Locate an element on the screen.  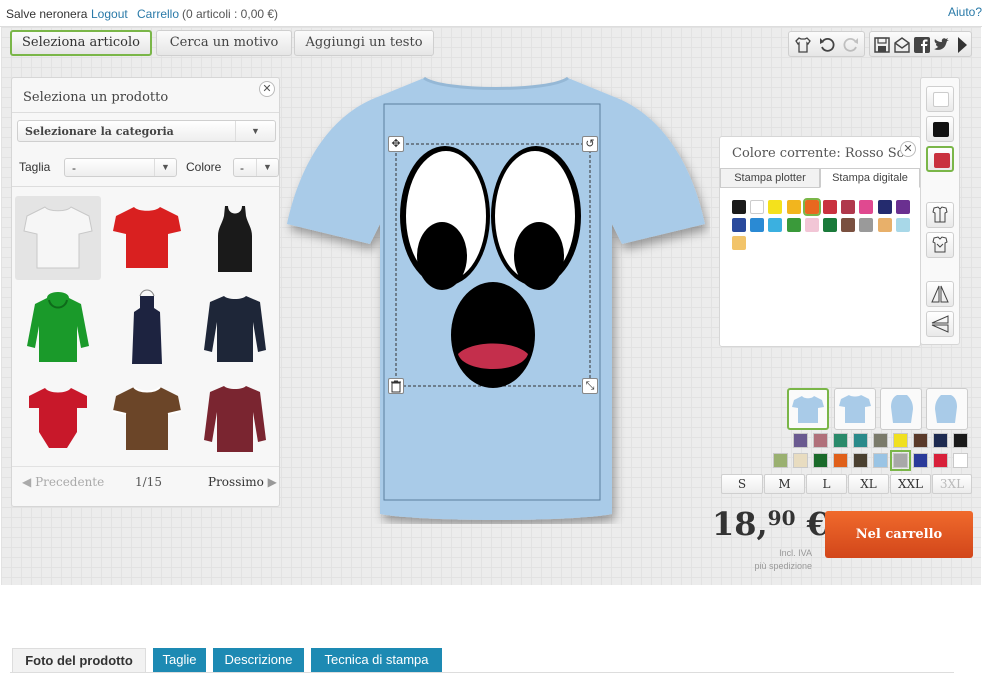
logout-link: Logout is located at coordinates (109, 14).